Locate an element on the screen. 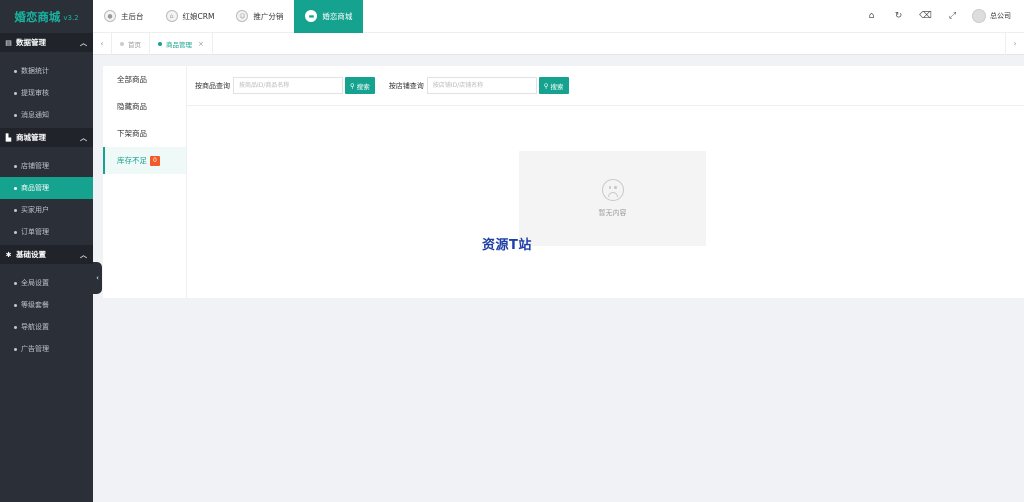  user-icon: ● is located at coordinates (110, 16).